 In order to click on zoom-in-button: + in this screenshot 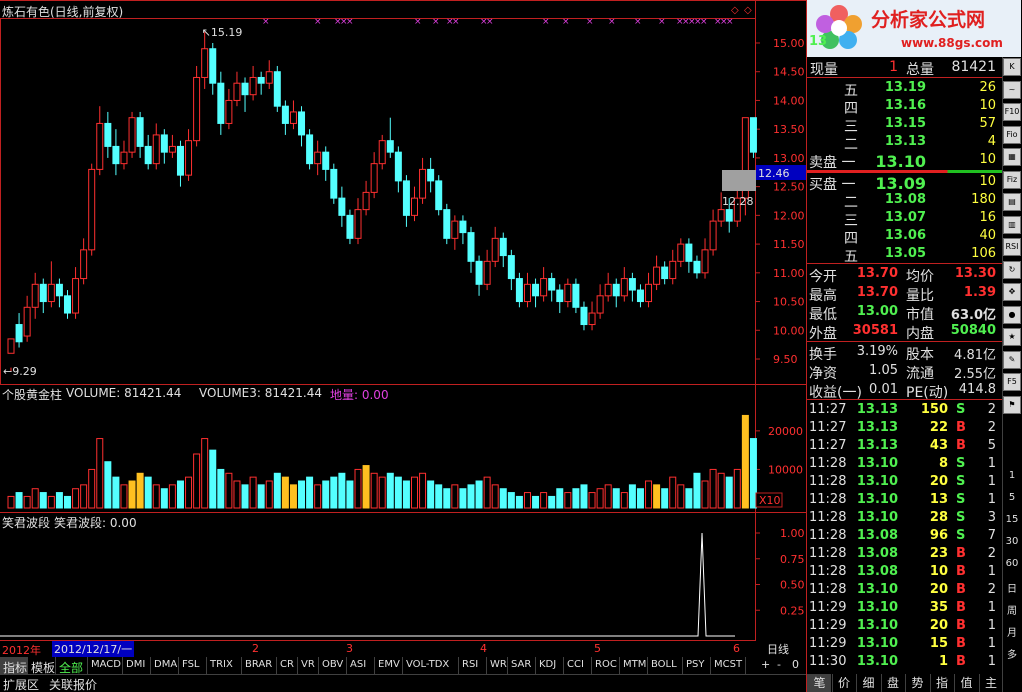, I will do `click(765, 664)`.